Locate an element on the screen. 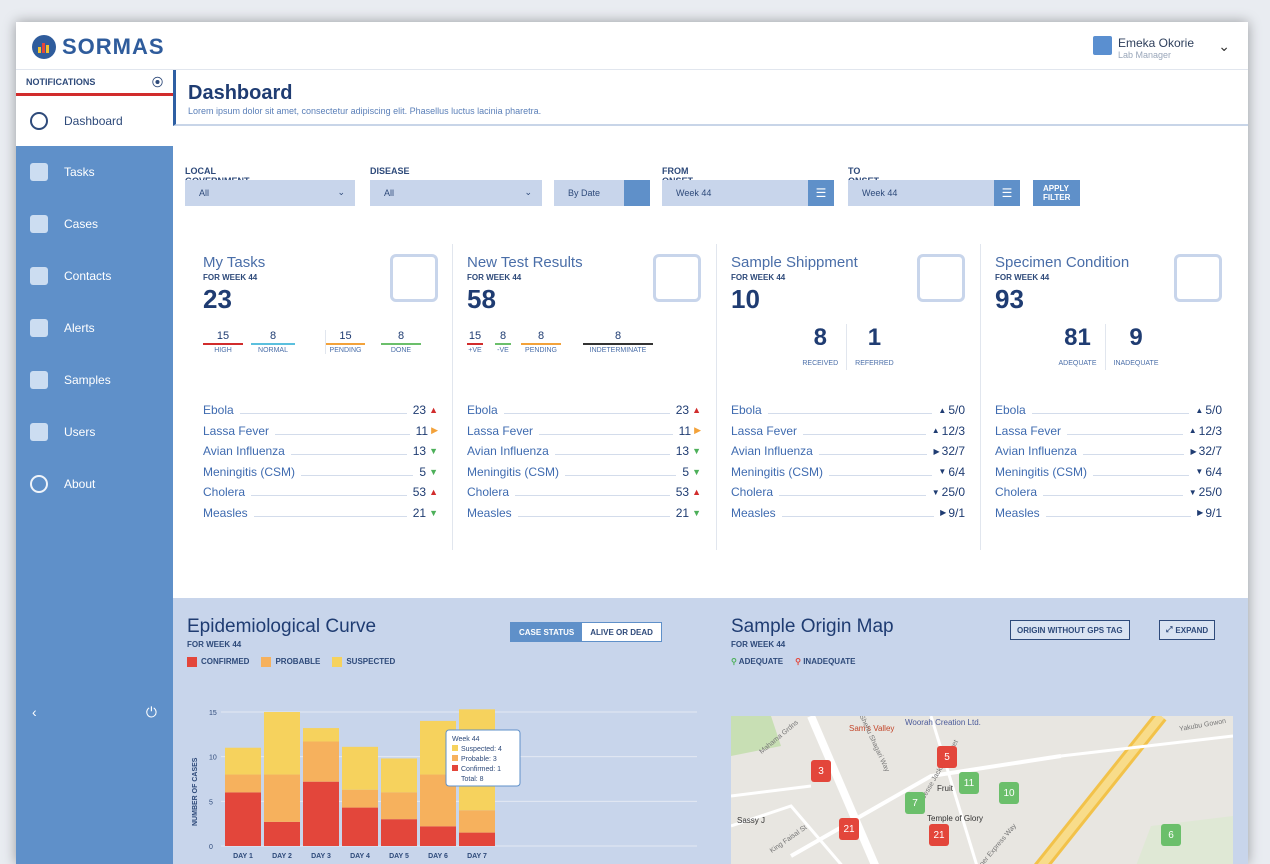  stat-label: HIGH is located at coordinates (223, 350).